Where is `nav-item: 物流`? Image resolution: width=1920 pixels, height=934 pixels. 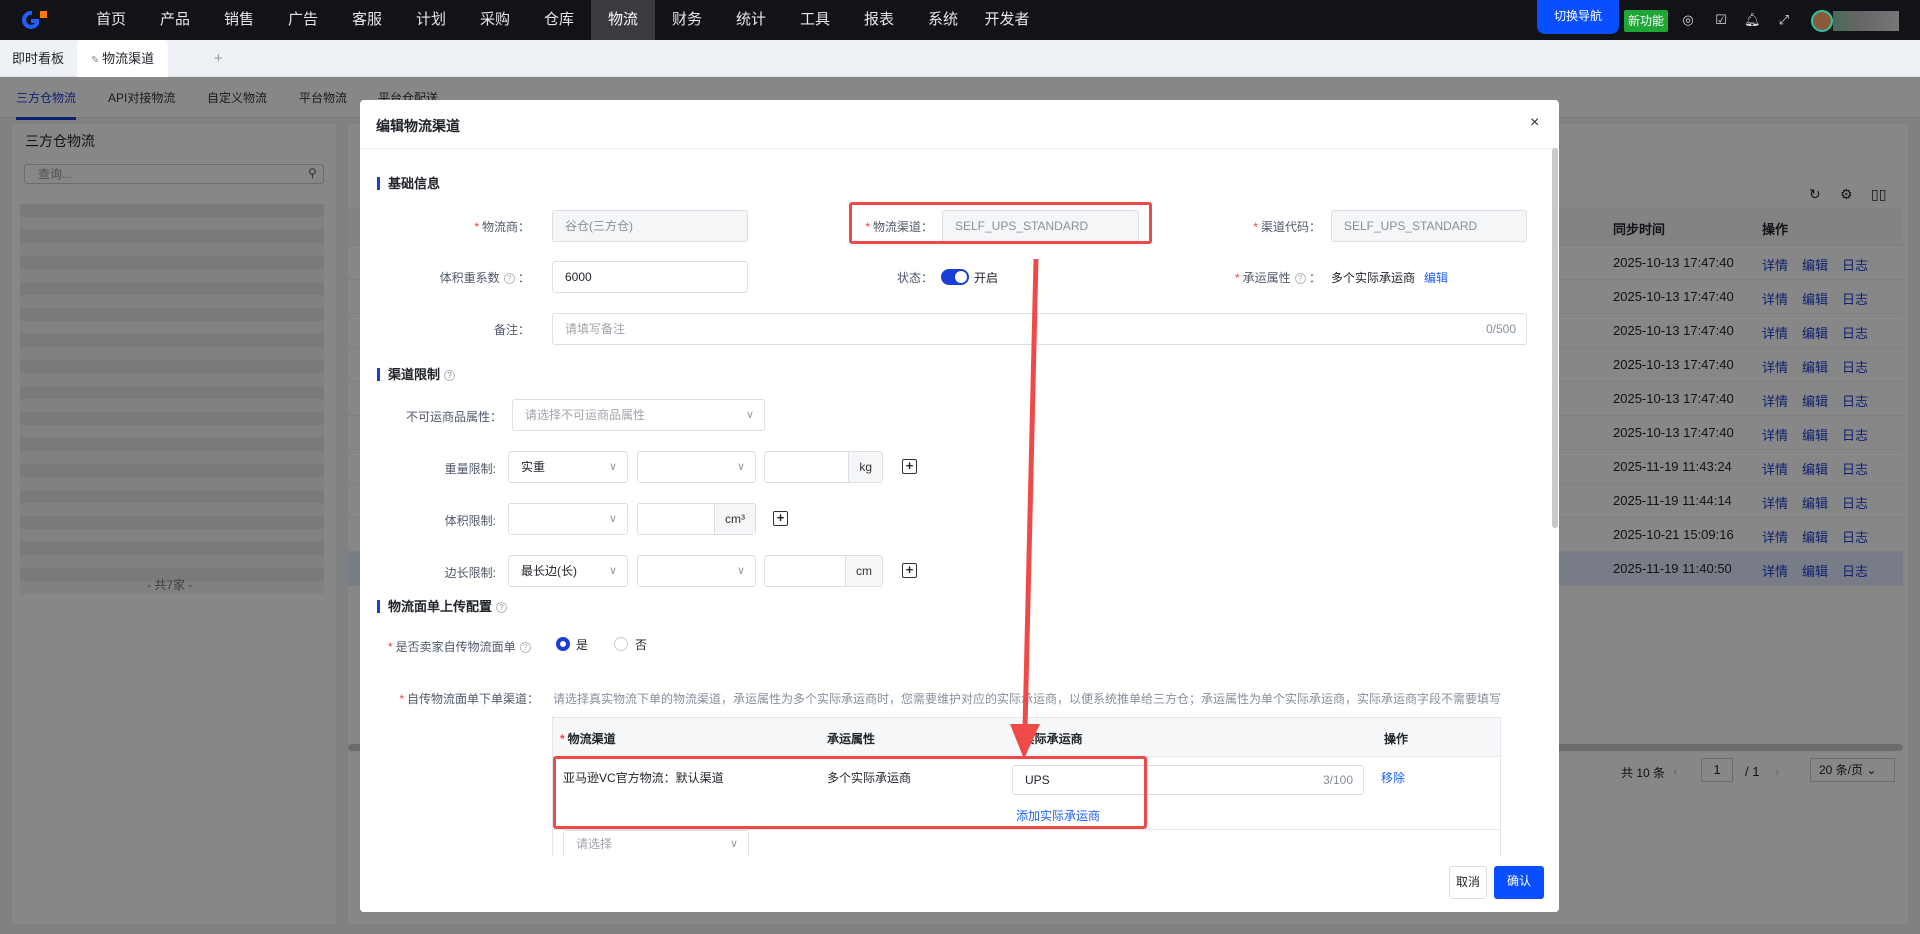 nav-item: 物流 is located at coordinates (623, 20).